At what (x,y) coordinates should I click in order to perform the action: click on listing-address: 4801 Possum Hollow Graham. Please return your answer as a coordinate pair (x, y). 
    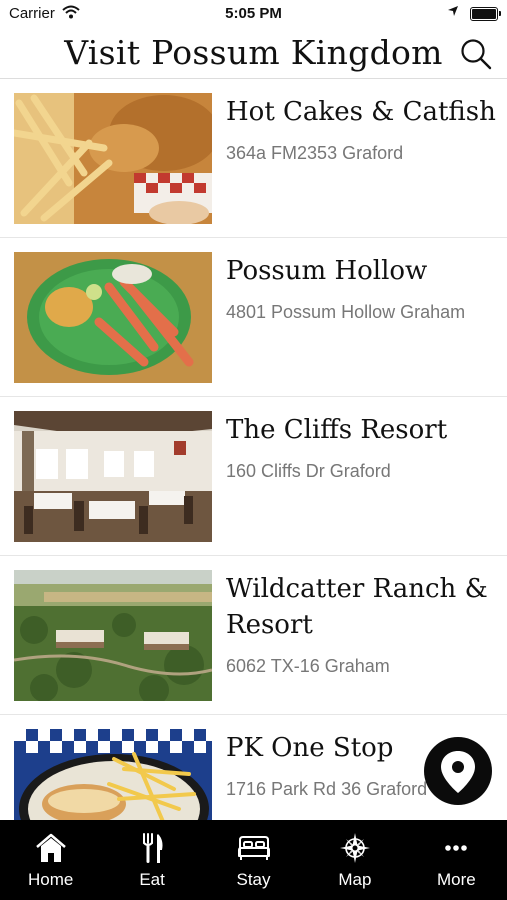
    Looking at the image, I should click on (346, 312).